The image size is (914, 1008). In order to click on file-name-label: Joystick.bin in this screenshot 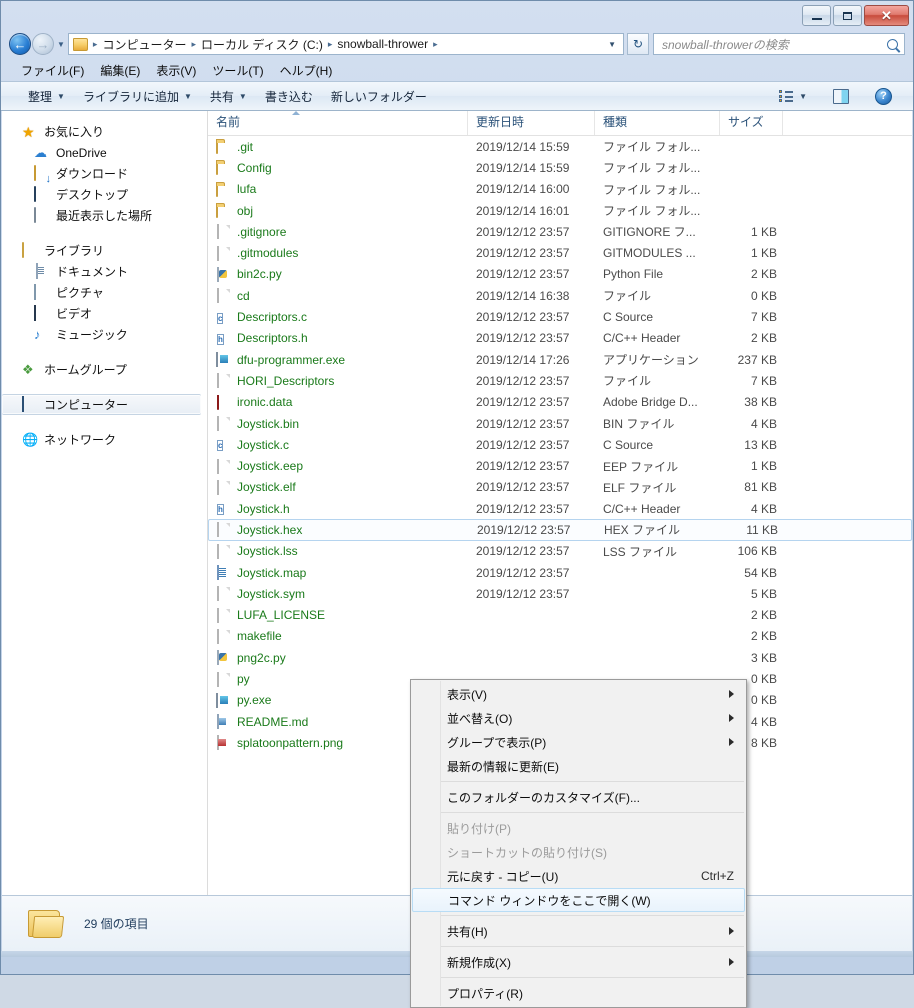, I will do `click(268, 423)`.